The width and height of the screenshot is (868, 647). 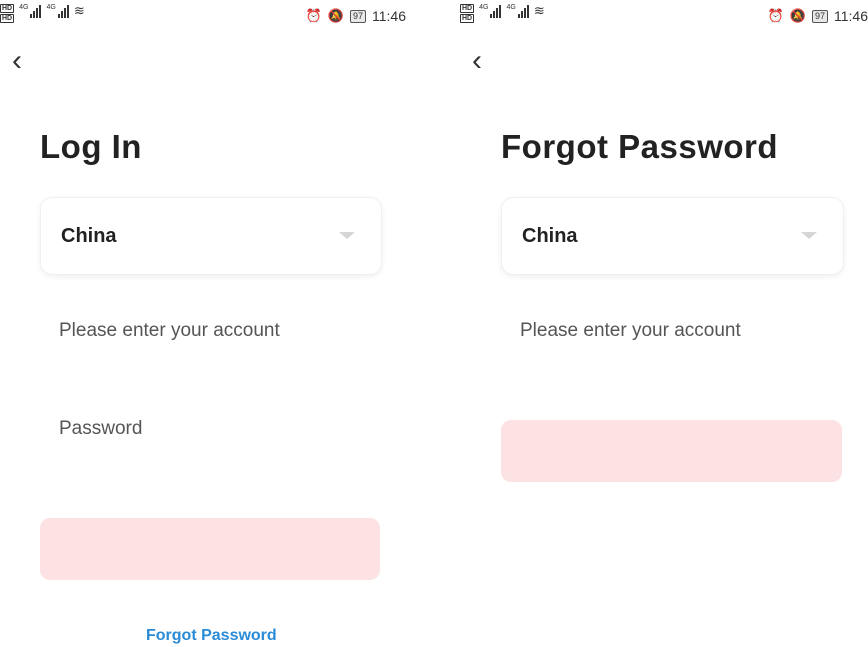 What do you see at coordinates (211, 636) in the screenshot?
I see `forgot-password-link: Forgot Password` at bounding box center [211, 636].